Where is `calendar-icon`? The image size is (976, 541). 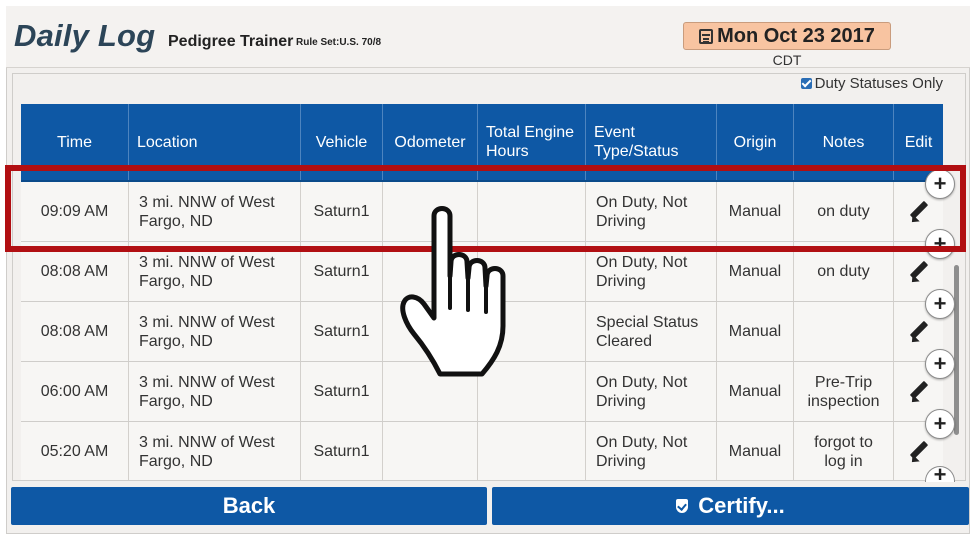
calendar-icon is located at coordinates (706, 36).